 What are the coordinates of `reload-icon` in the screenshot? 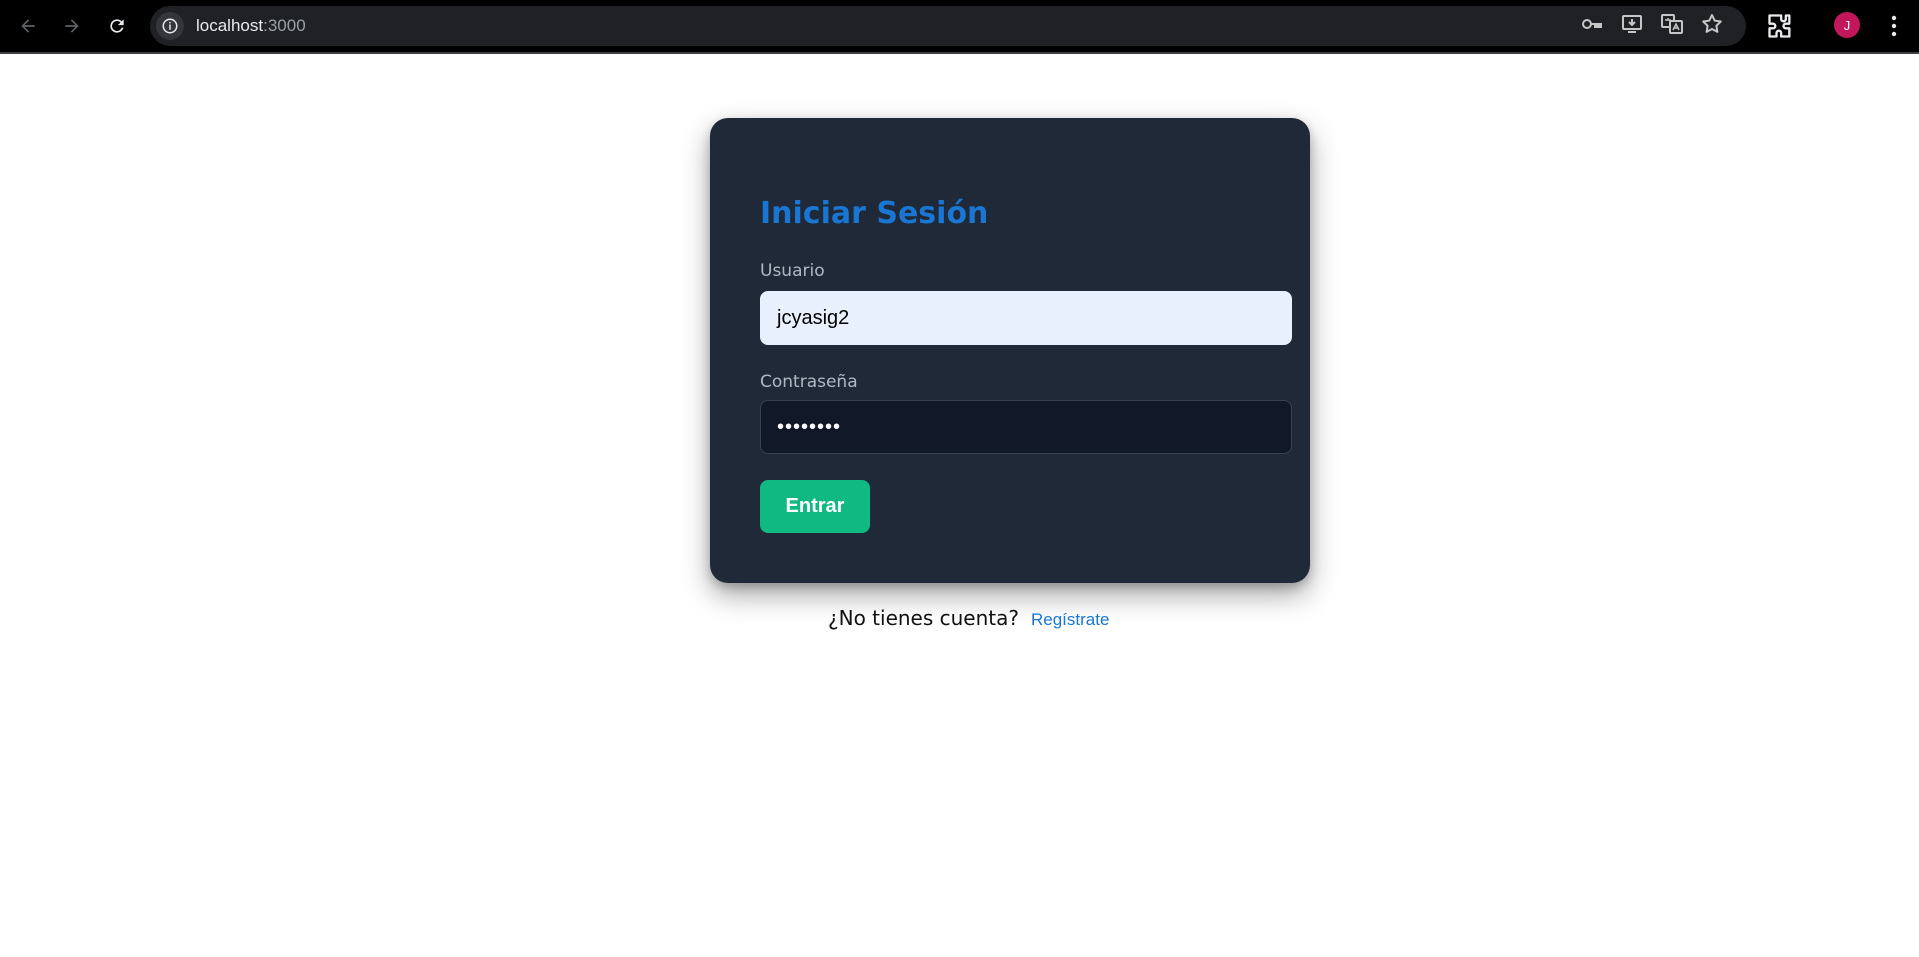 It's located at (117, 26).